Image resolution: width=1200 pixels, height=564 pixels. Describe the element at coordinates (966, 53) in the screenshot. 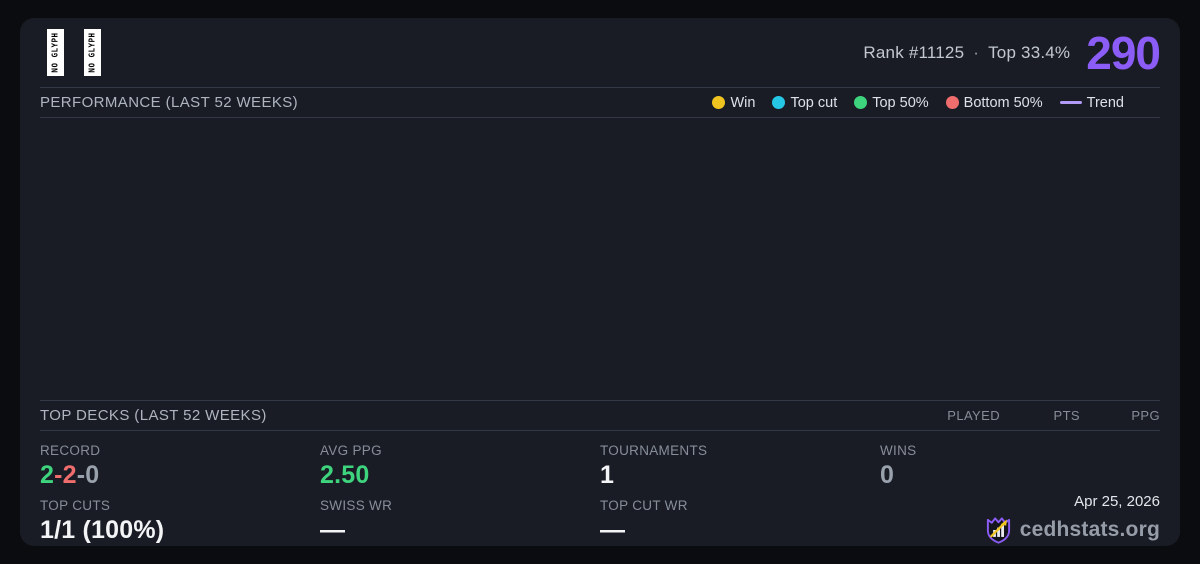

I see `rank-text: Rank #11125 · Top 33.4%` at that location.